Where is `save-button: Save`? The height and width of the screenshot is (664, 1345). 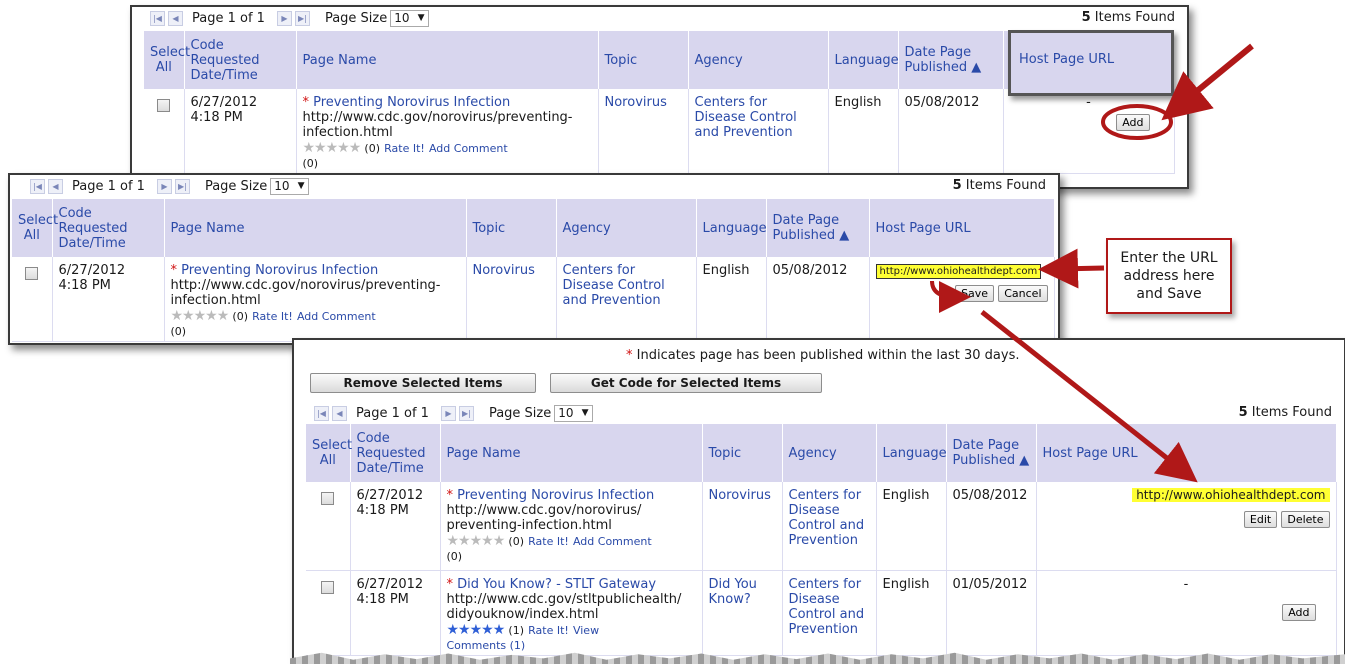 save-button: Save is located at coordinates (975, 293).